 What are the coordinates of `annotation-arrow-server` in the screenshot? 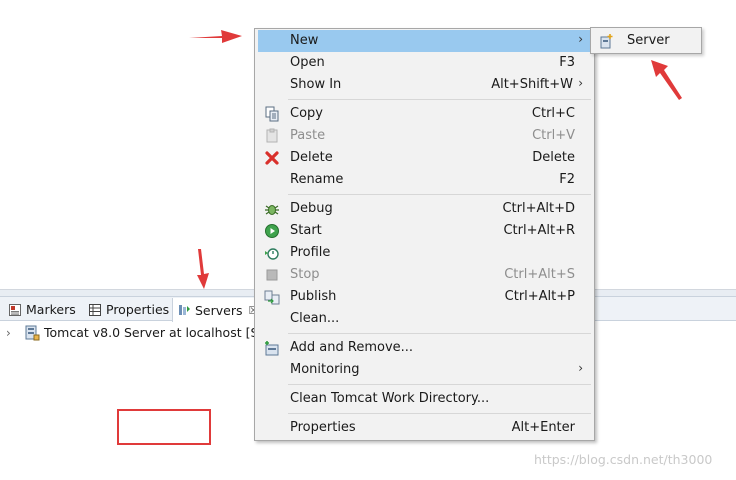 It's located at (666, 80).